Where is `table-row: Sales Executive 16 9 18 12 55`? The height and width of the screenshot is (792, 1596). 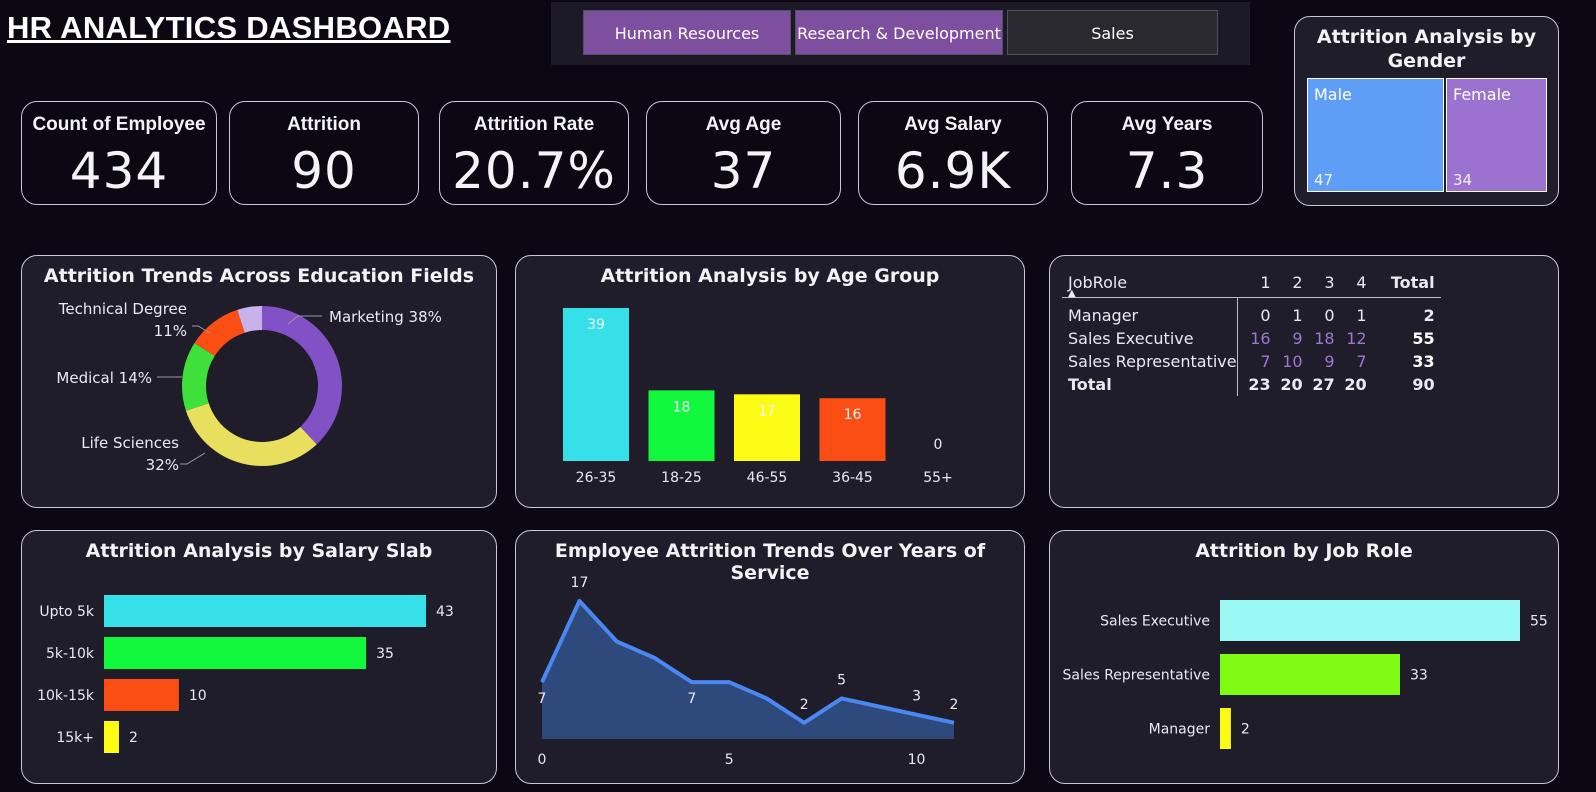
table-row: Sales Executive 16 9 18 12 55 is located at coordinates (1251, 338).